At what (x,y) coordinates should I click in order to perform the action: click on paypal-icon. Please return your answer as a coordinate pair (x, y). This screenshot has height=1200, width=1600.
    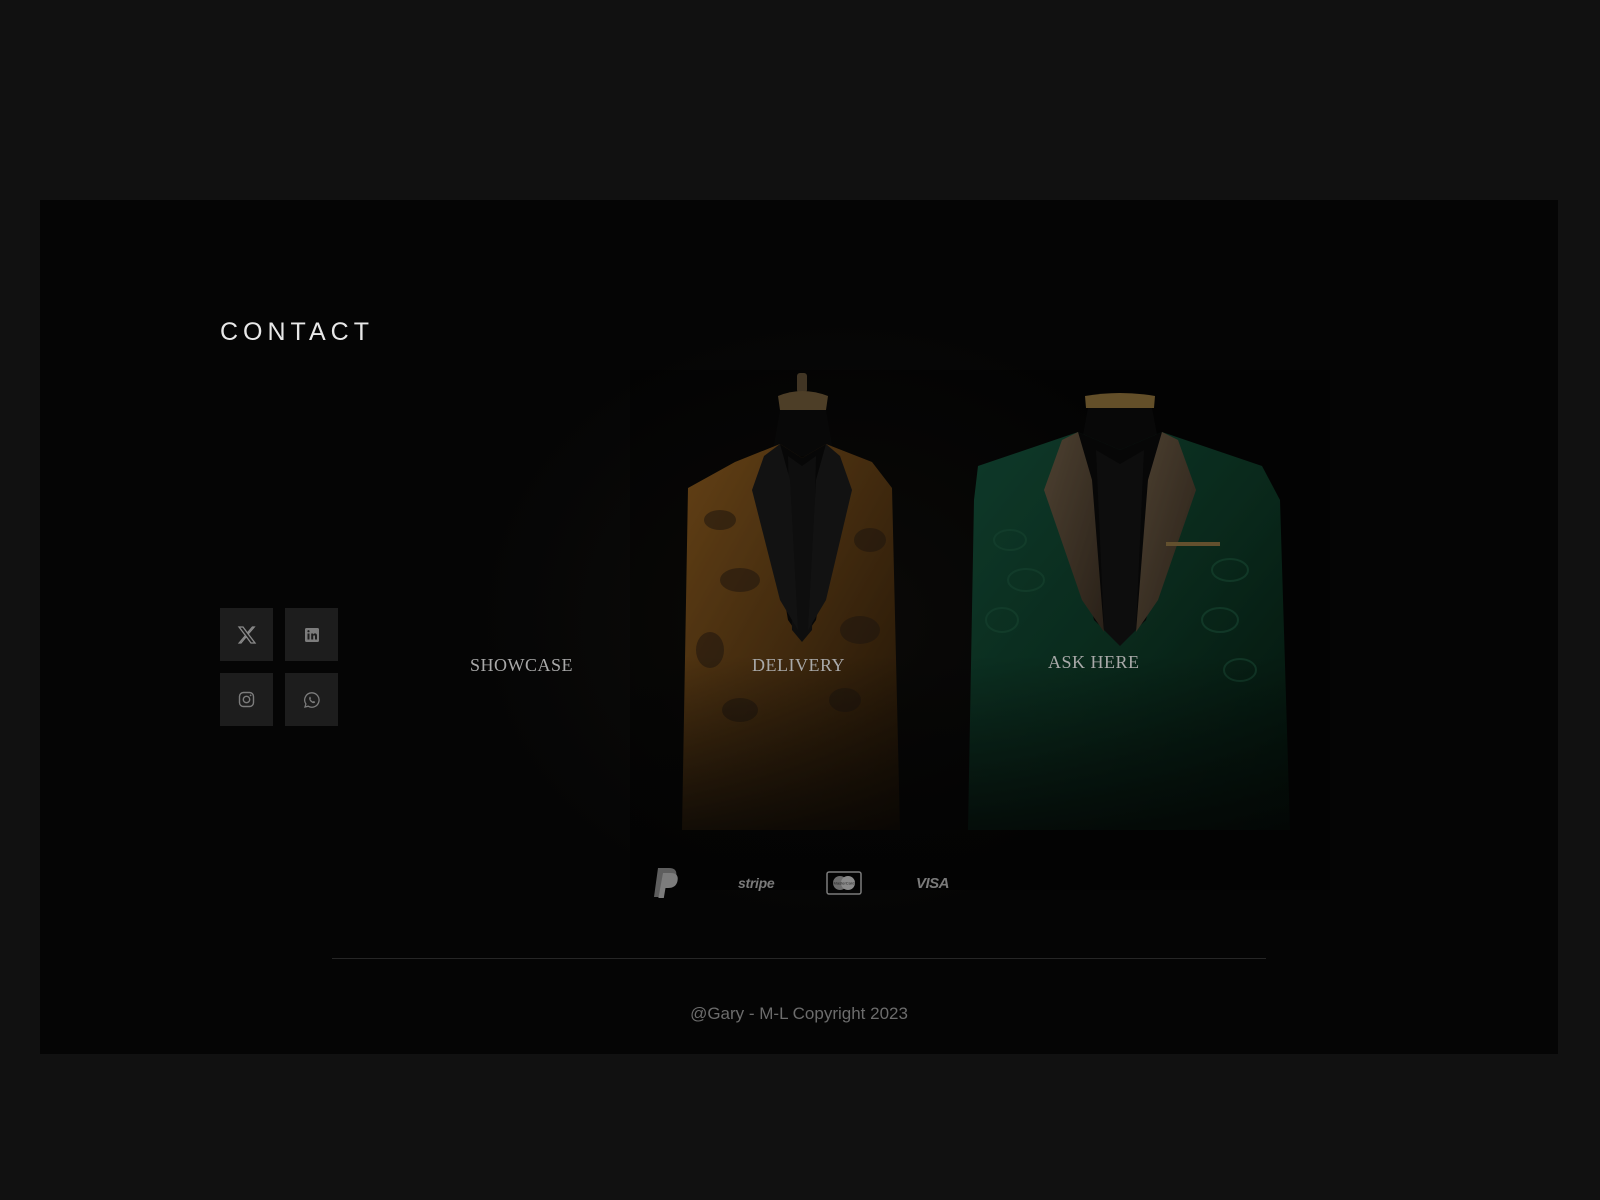
    Looking at the image, I should click on (666, 883).